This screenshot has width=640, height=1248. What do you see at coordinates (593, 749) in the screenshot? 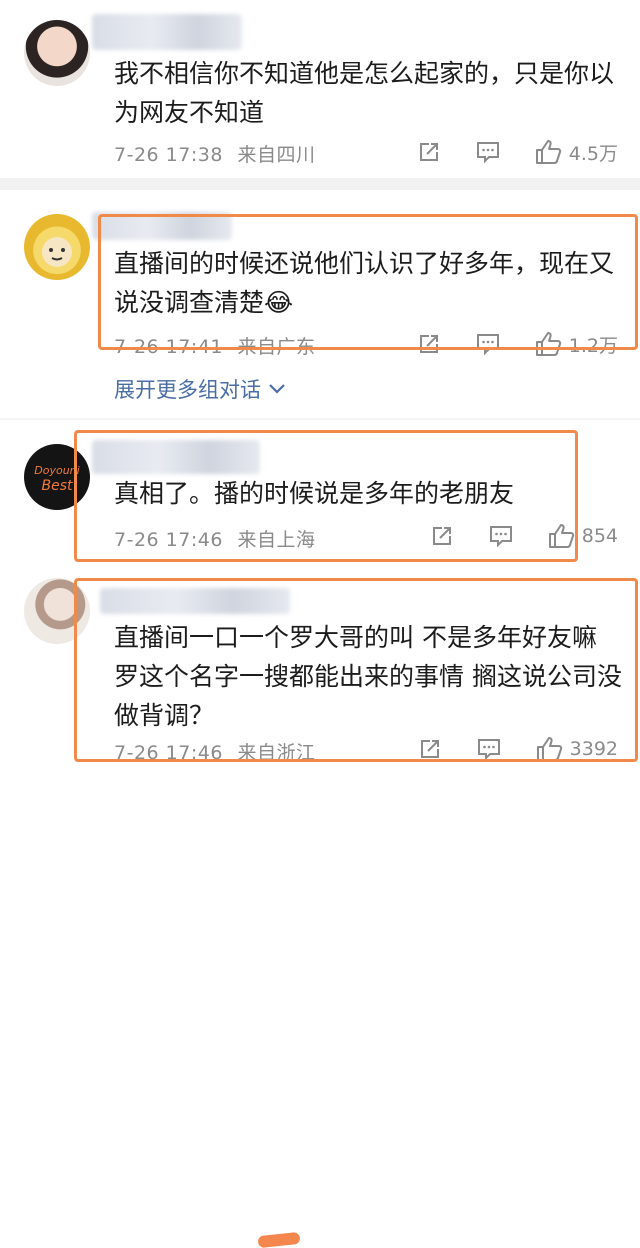
I see `like-count: 3392` at bounding box center [593, 749].